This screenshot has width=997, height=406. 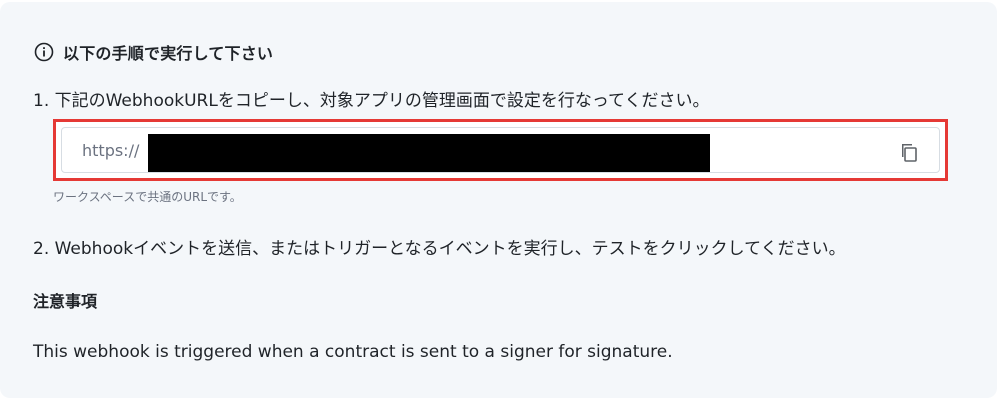 I want to click on copy-url-button, so click(x=907, y=154).